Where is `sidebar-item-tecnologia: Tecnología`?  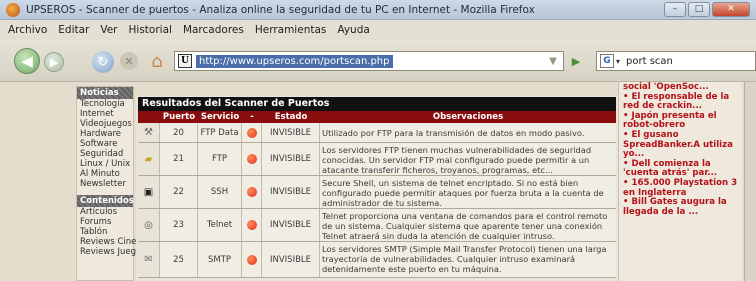 sidebar-item-tecnologia: Tecnología is located at coordinates (105, 104).